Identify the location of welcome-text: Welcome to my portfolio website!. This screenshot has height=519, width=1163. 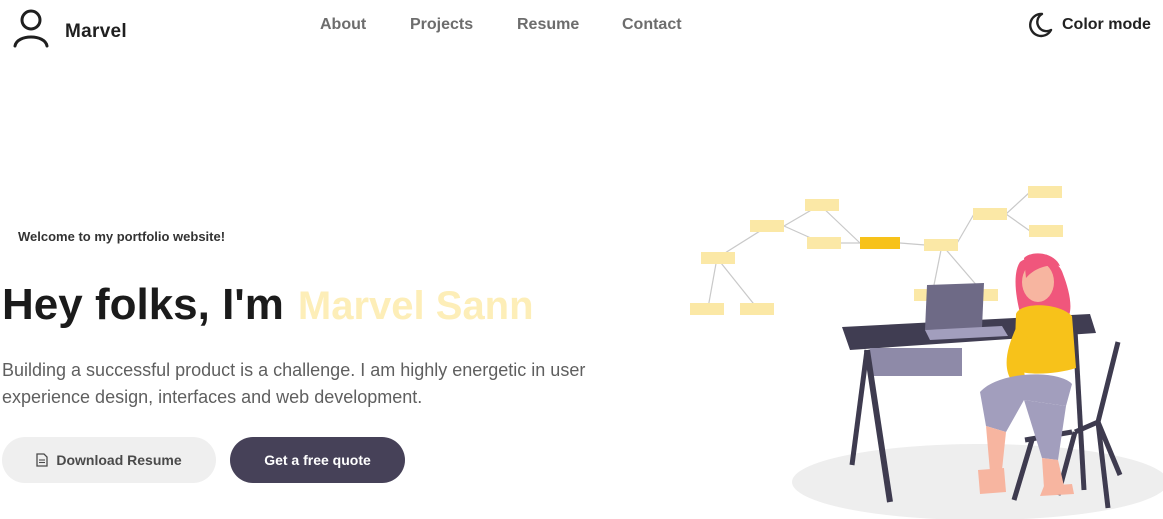
(122, 236).